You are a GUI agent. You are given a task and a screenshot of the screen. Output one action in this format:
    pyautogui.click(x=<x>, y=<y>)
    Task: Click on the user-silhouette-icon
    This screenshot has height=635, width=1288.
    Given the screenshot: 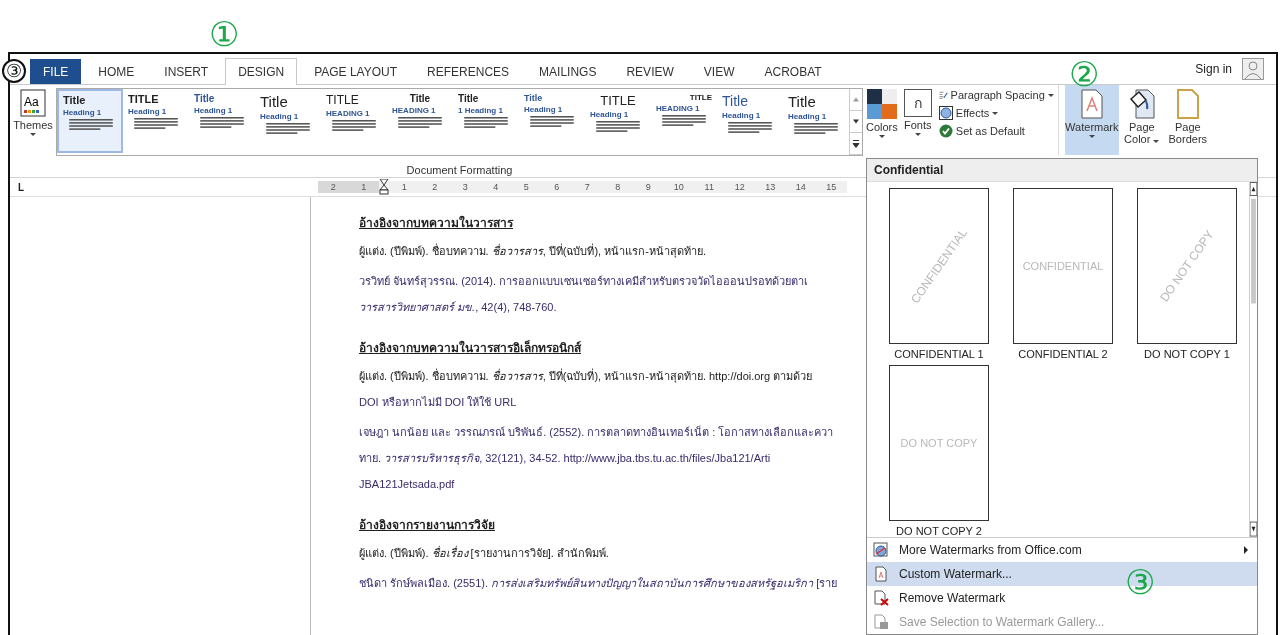 What is the action you would take?
    pyautogui.click(x=1253, y=69)
    